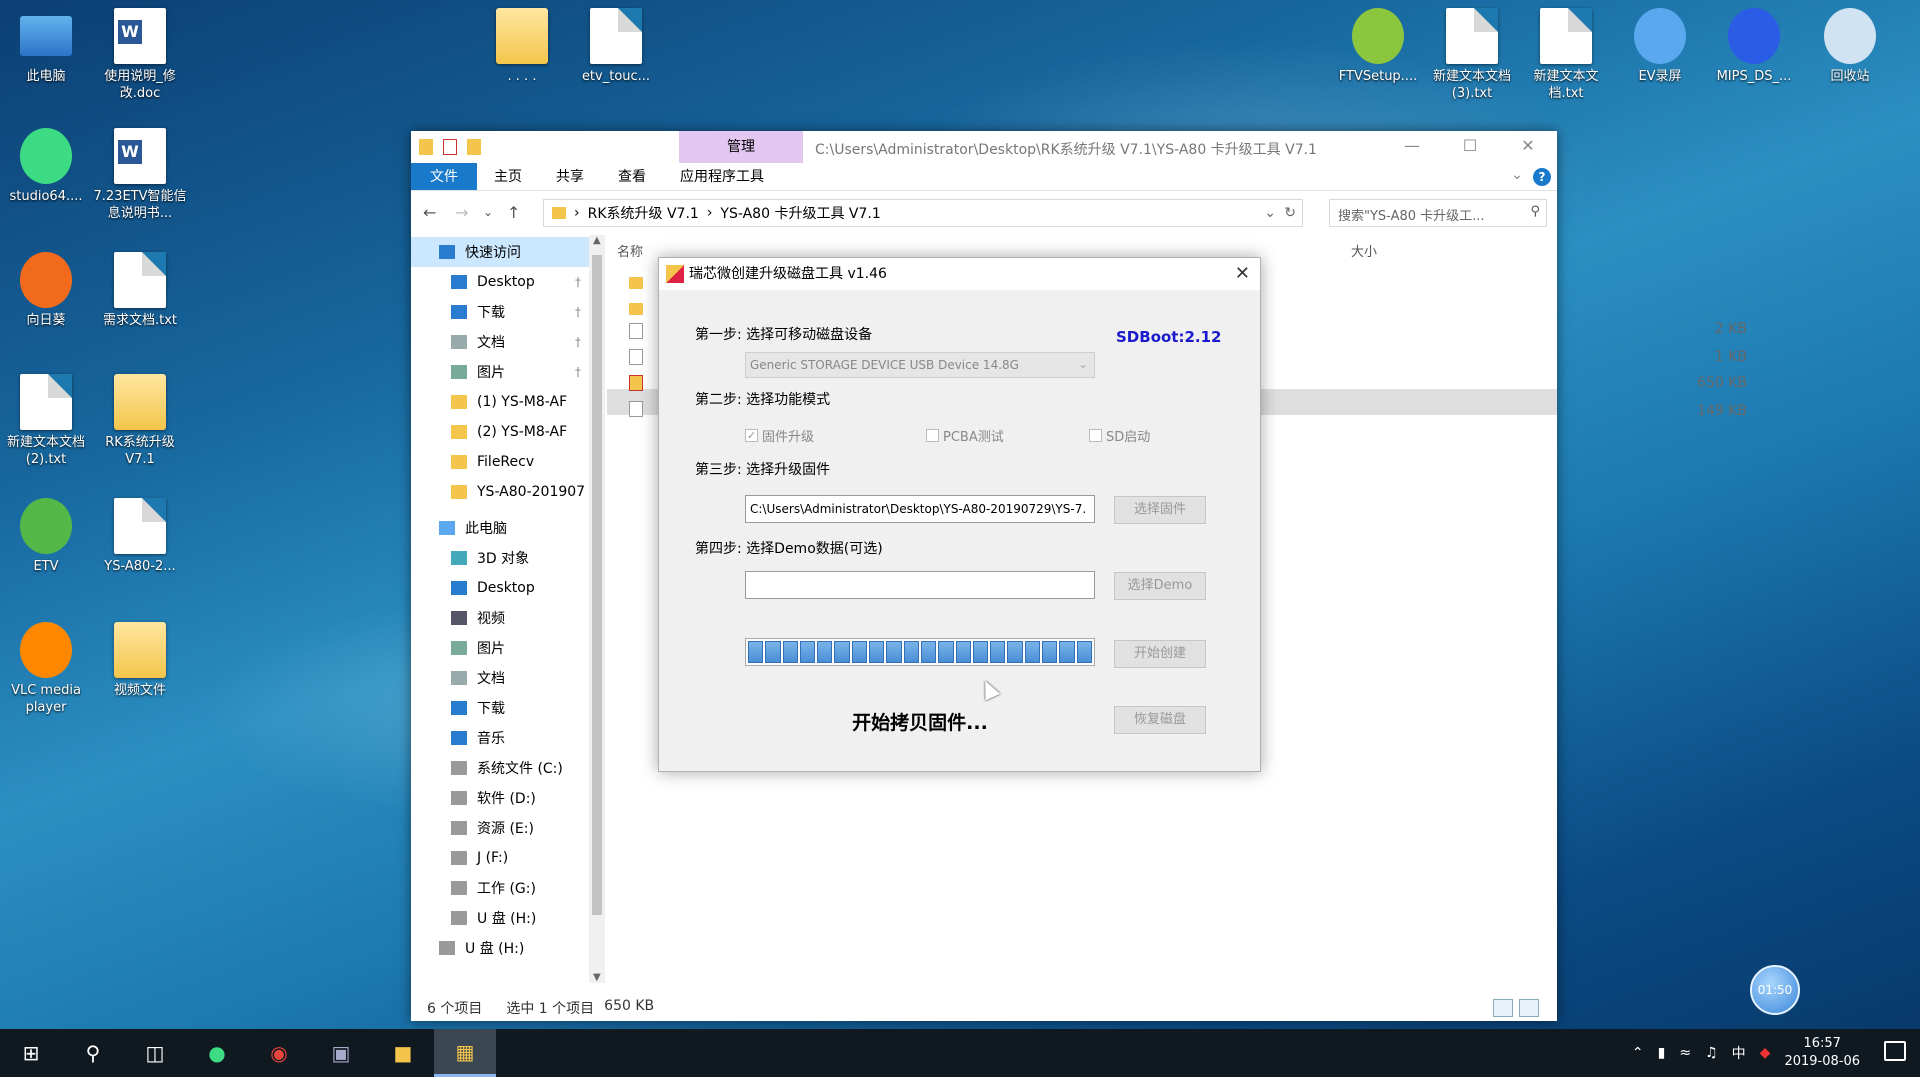 This screenshot has width=1920, height=1077. Describe the element at coordinates (1364, 250) in the screenshot. I see `column-header-size: 大小` at that location.